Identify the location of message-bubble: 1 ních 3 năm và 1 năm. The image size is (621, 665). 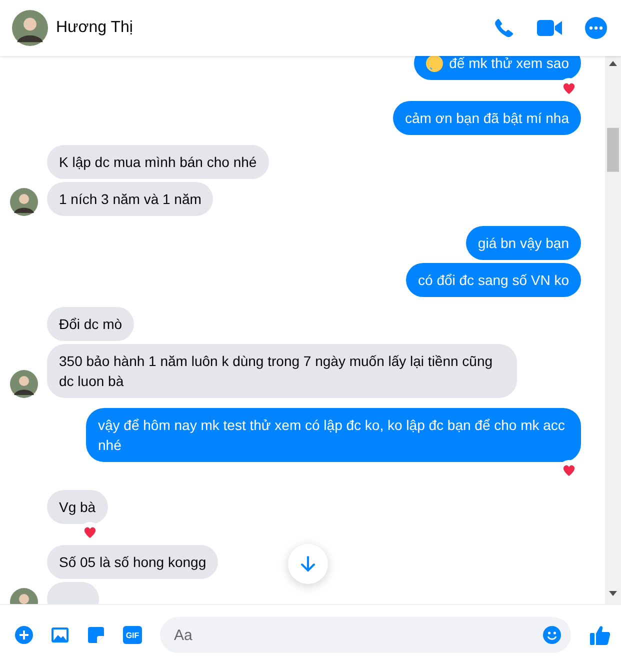
(130, 199).